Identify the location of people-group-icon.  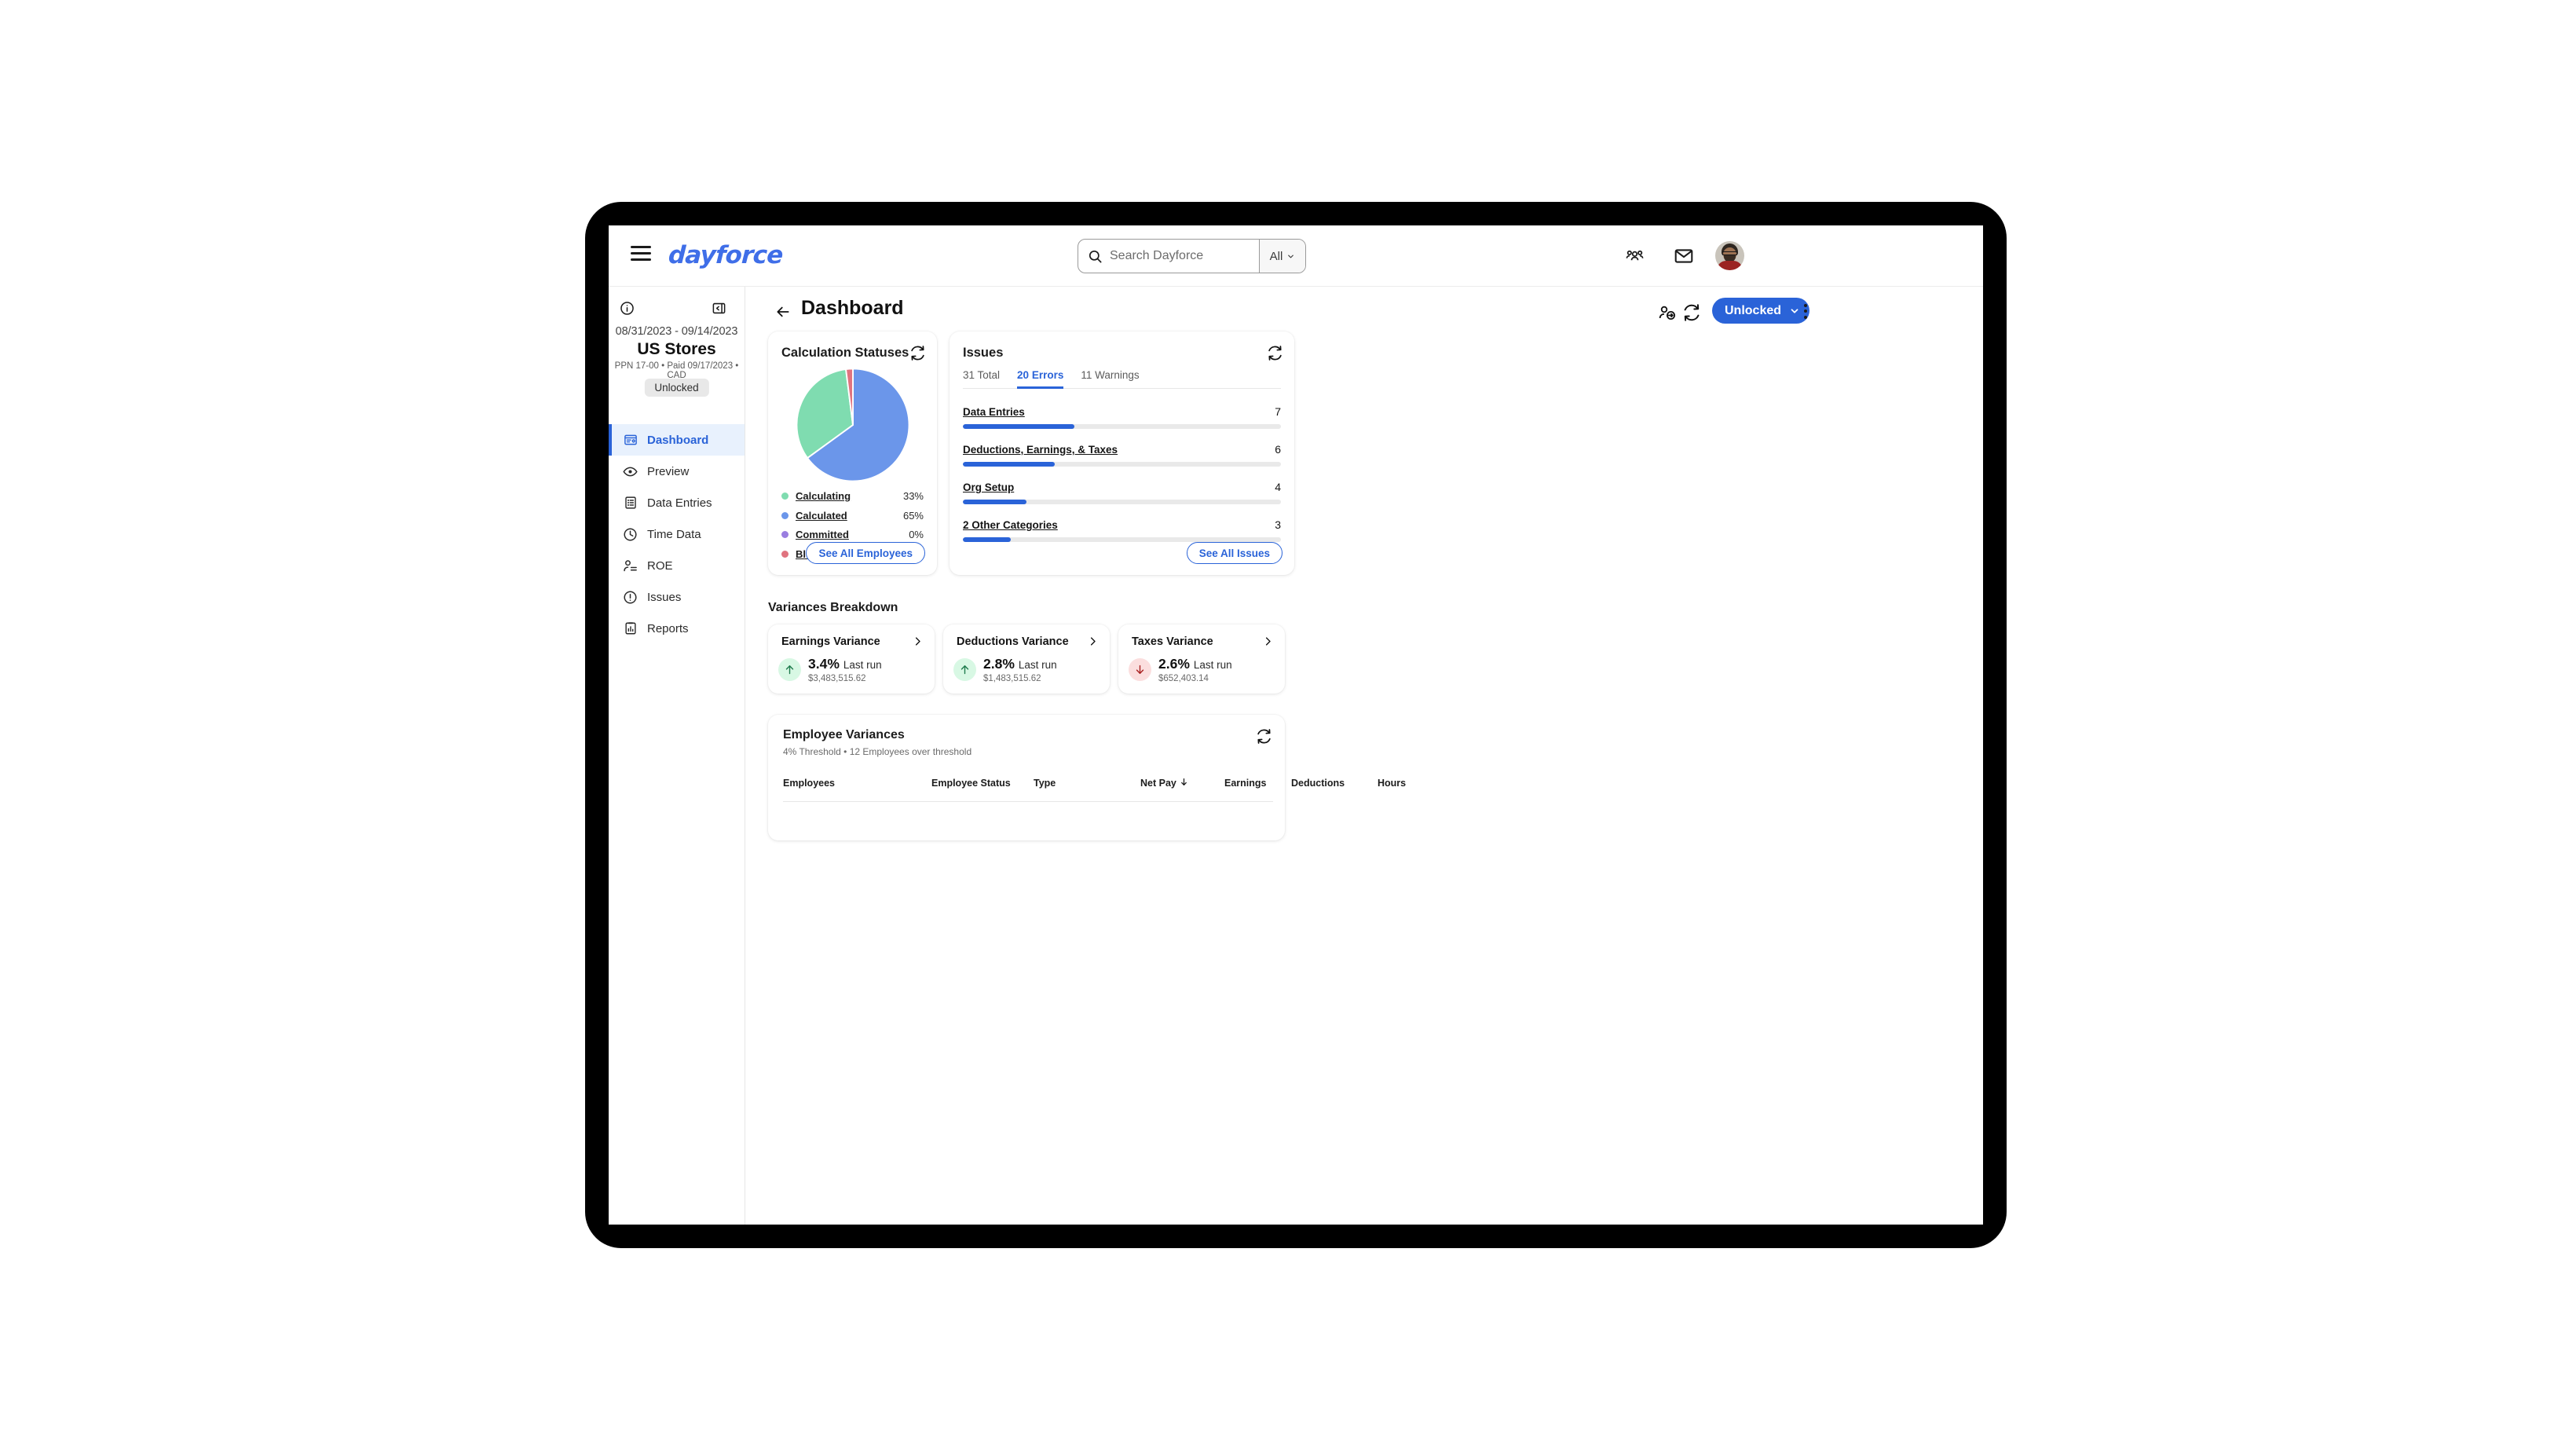
(1634, 256).